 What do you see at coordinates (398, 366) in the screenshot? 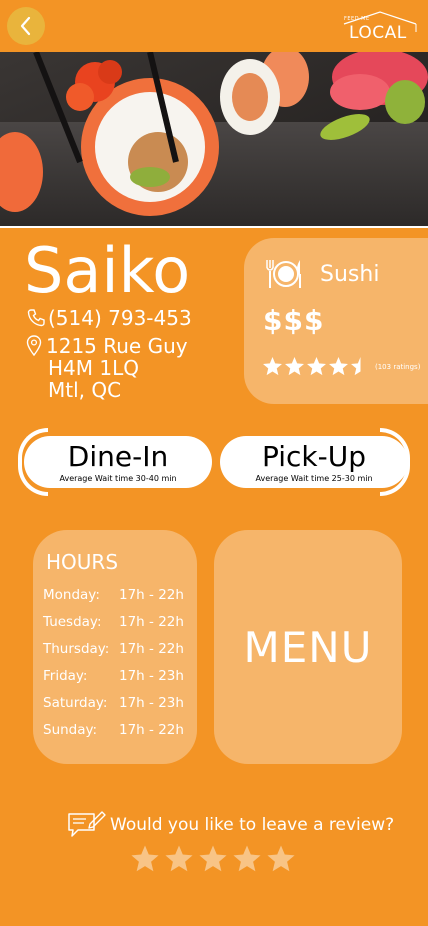
I see `rating-count: (103 ratings)` at bounding box center [398, 366].